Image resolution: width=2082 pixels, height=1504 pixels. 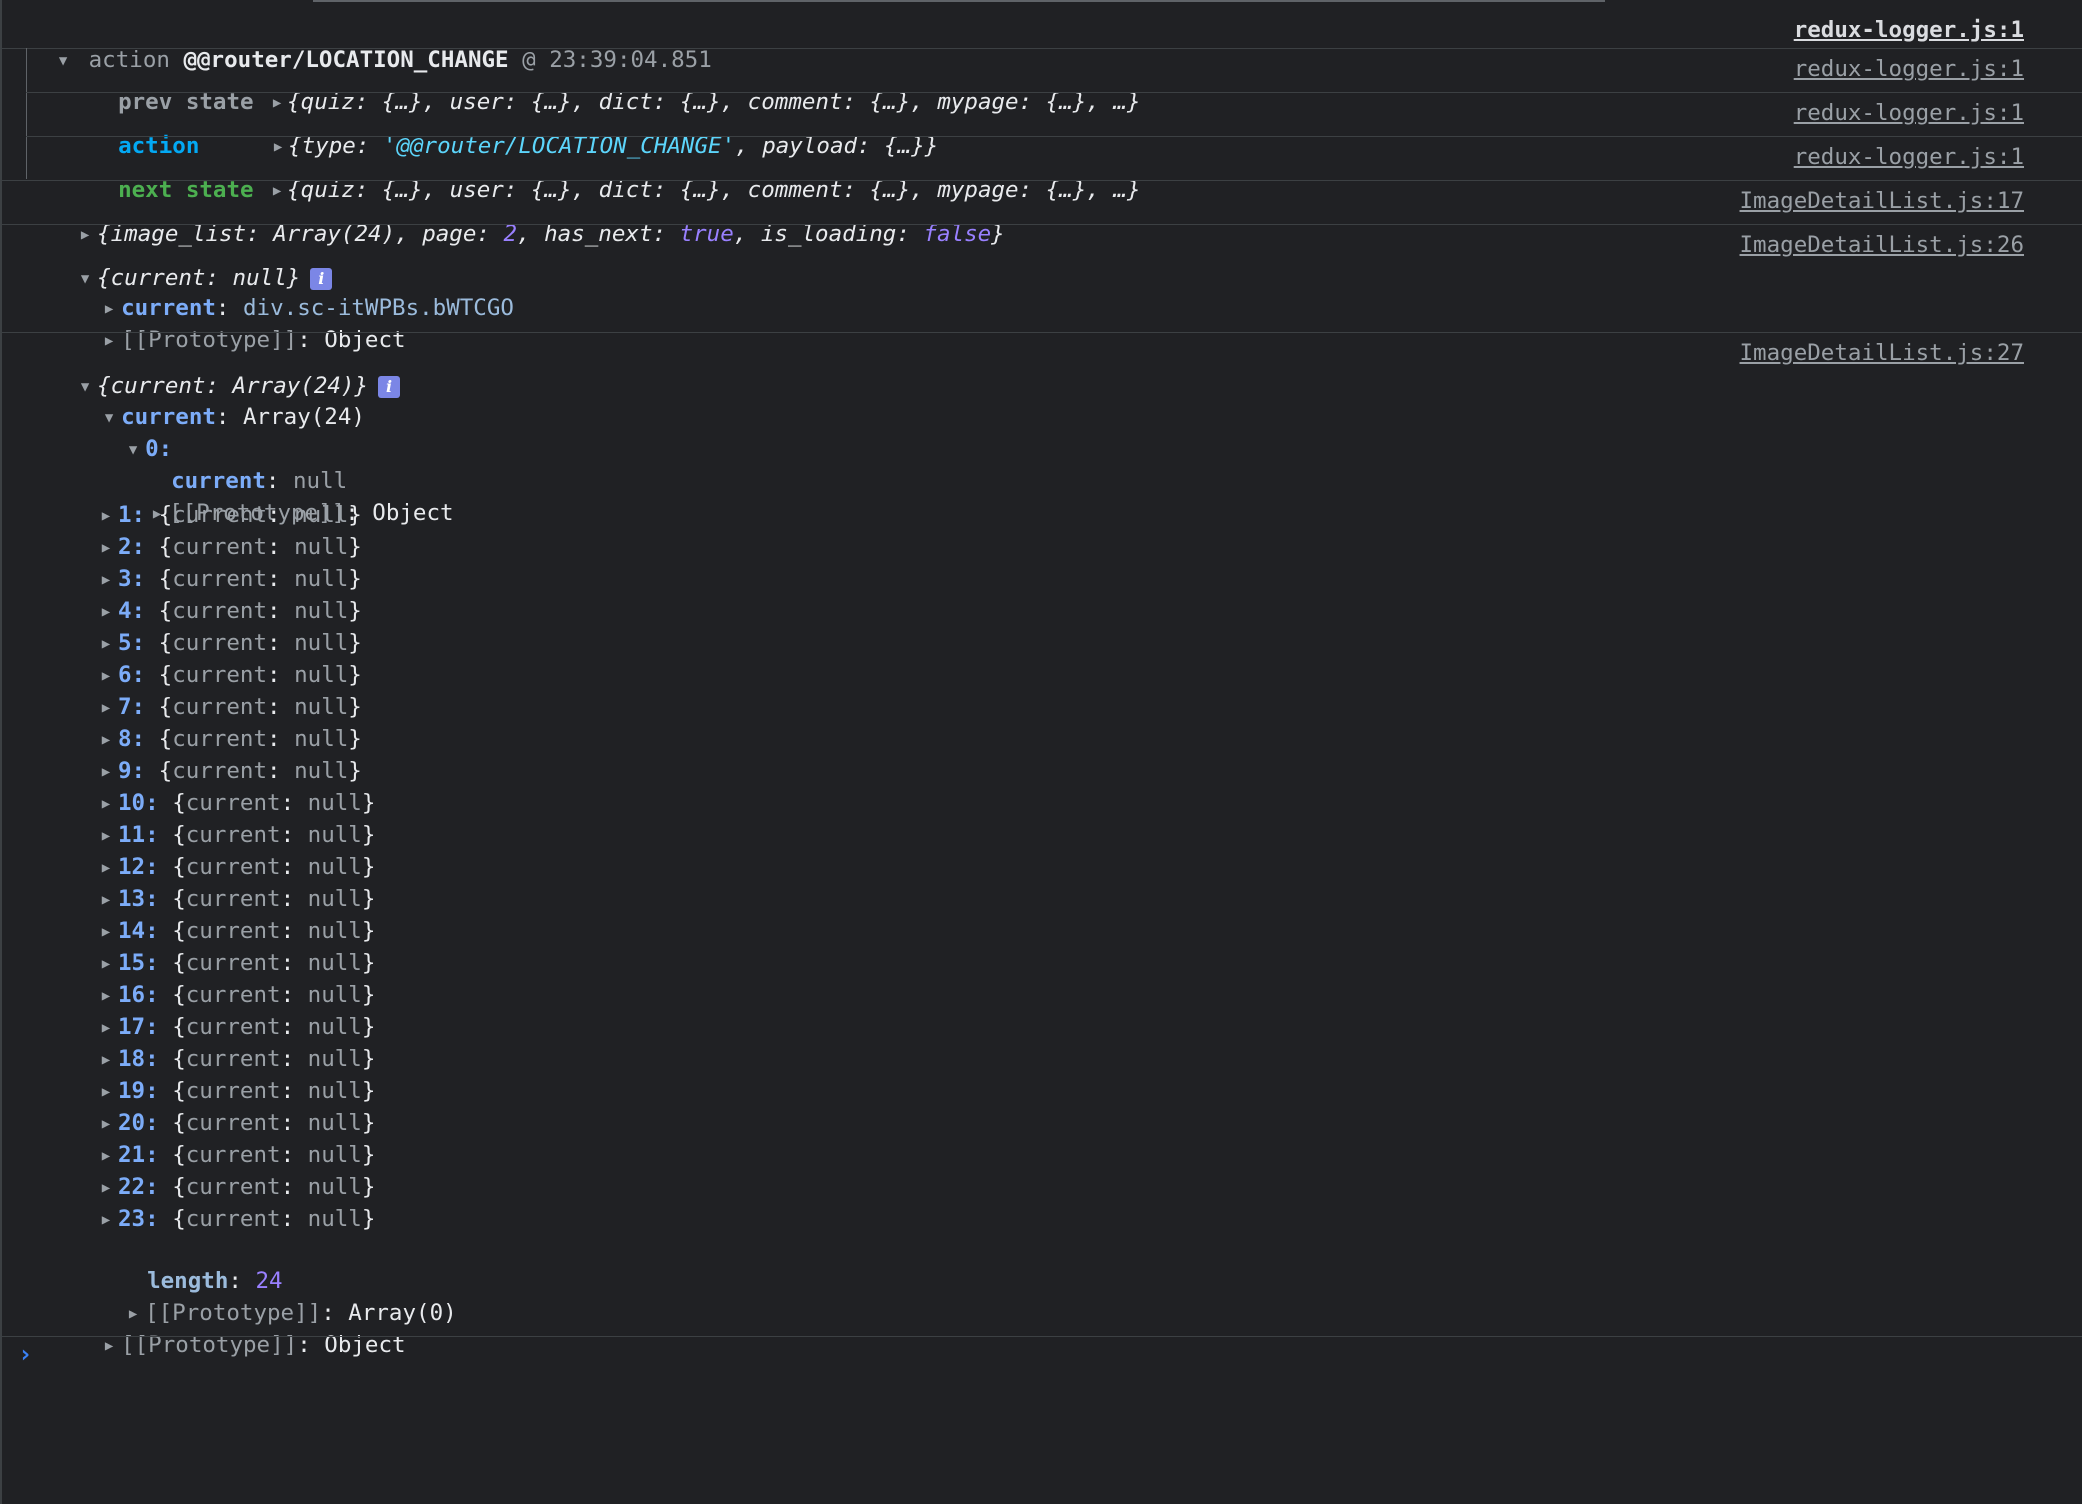 I want to click on array-item: ▶ 17: {current: null}, so click(x=1088, y=1027).